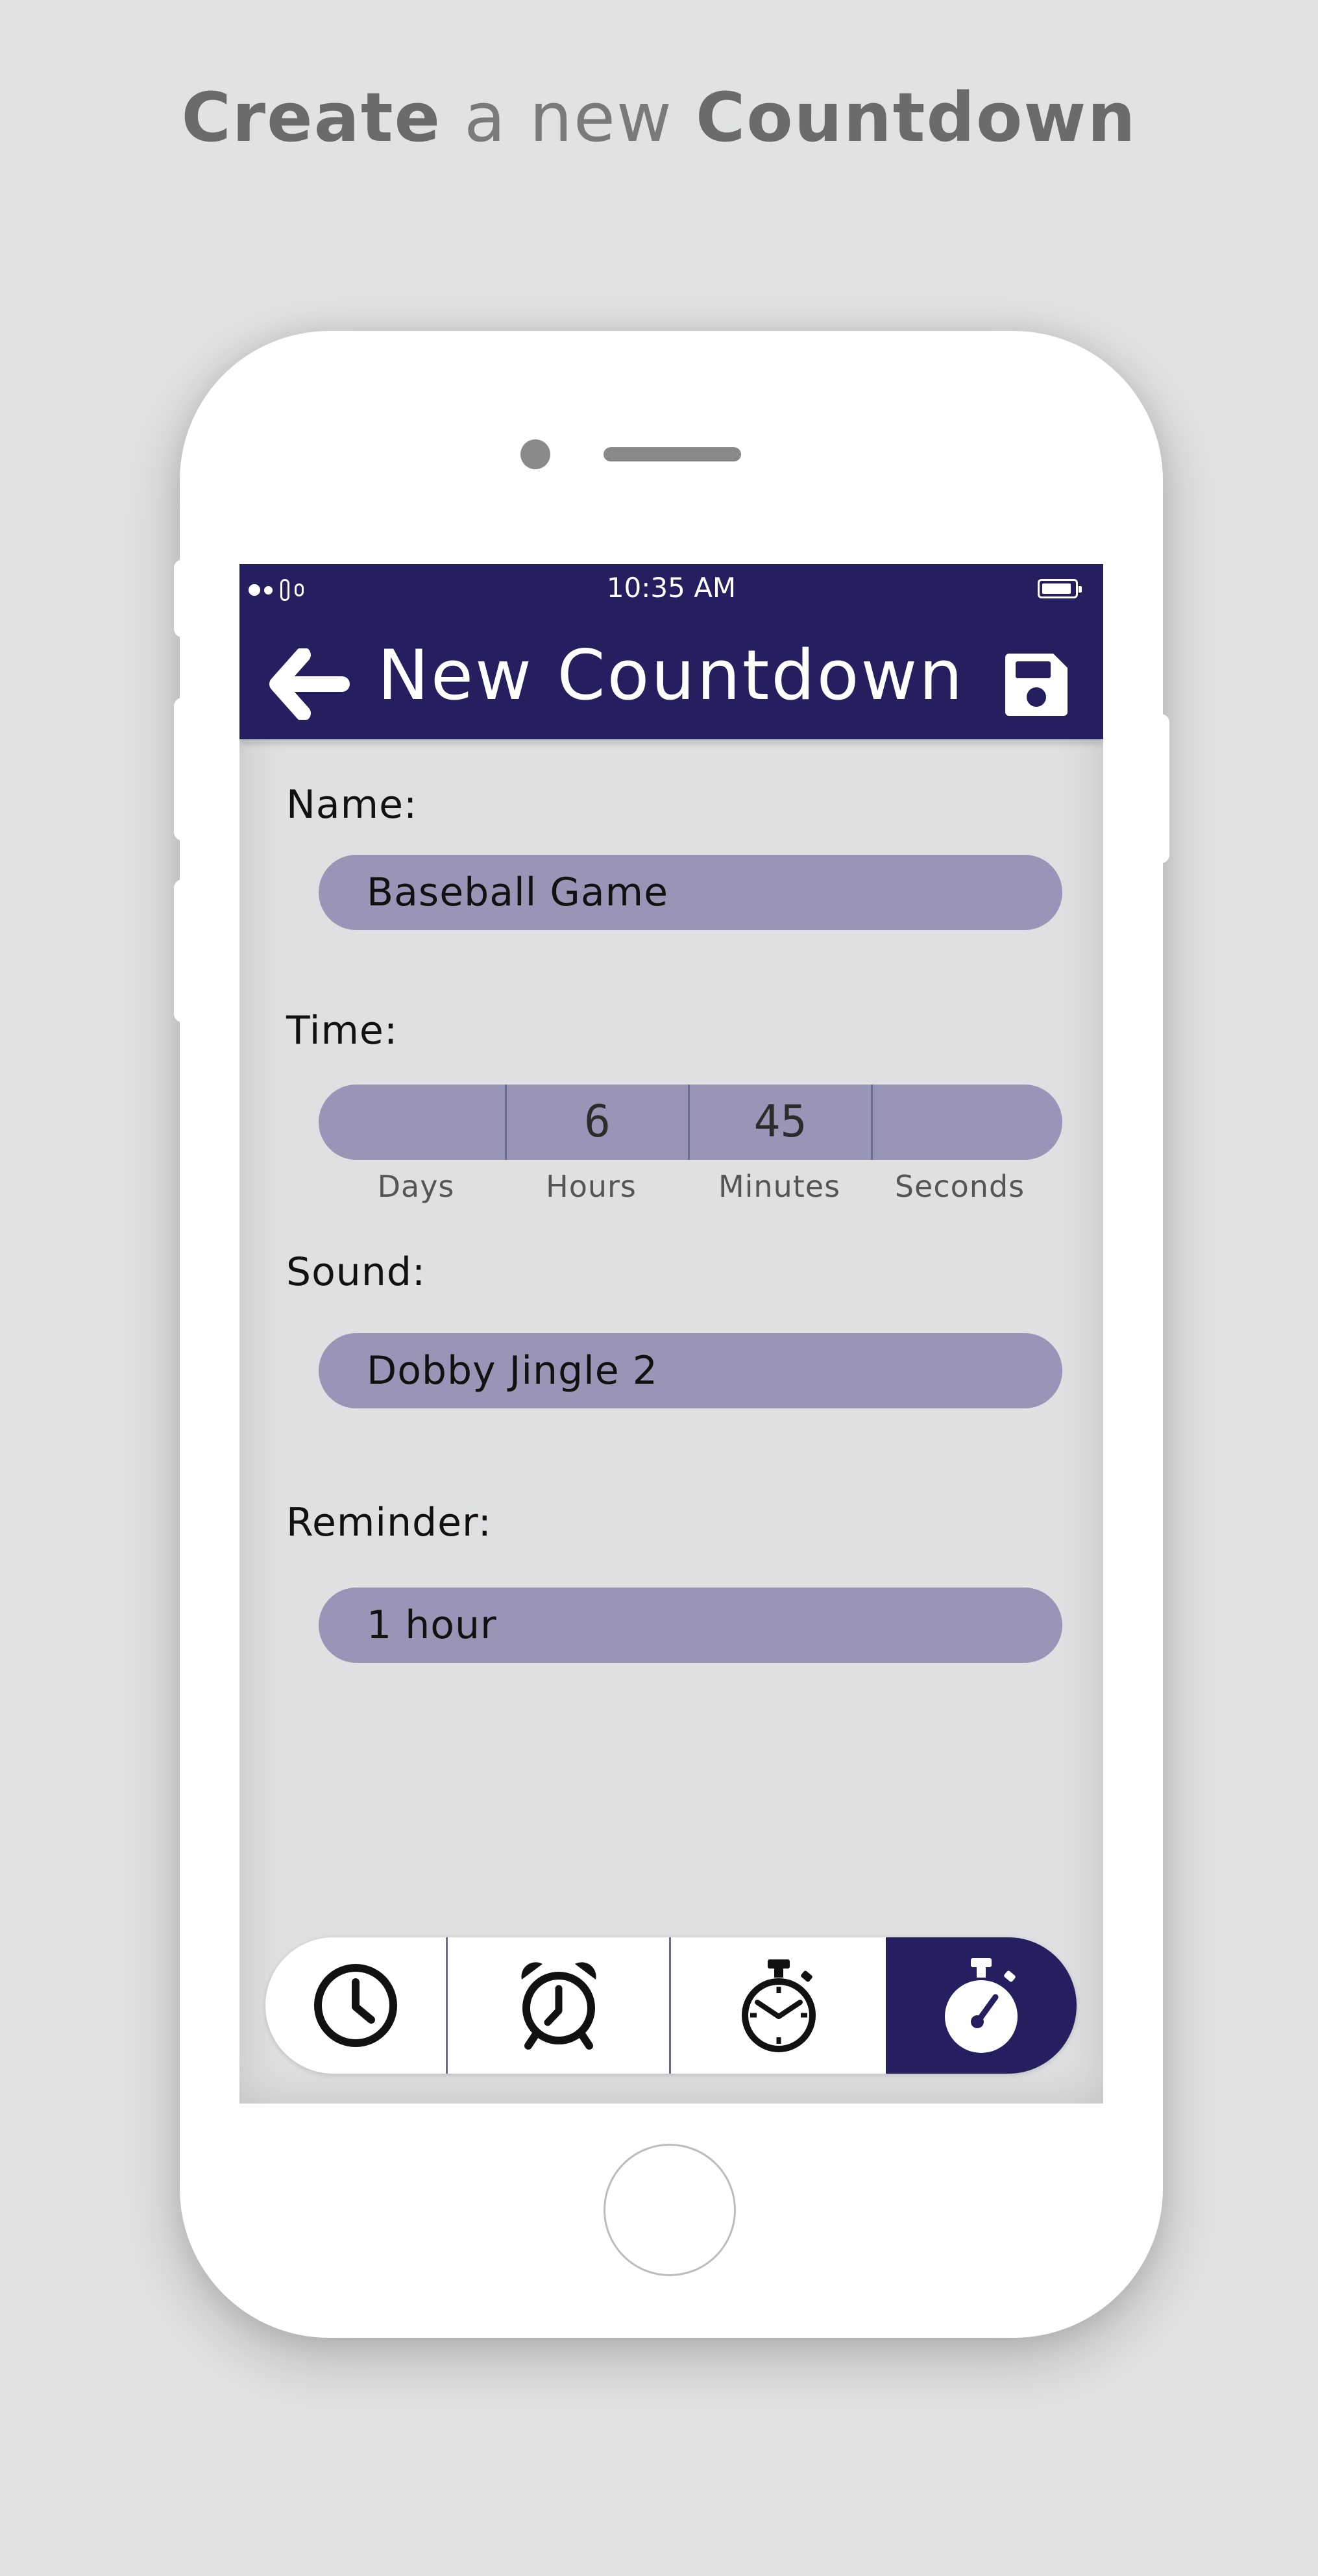  What do you see at coordinates (691, 892) in the screenshot?
I see `name-input: Baseball Game` at bounding box center [691, 892].